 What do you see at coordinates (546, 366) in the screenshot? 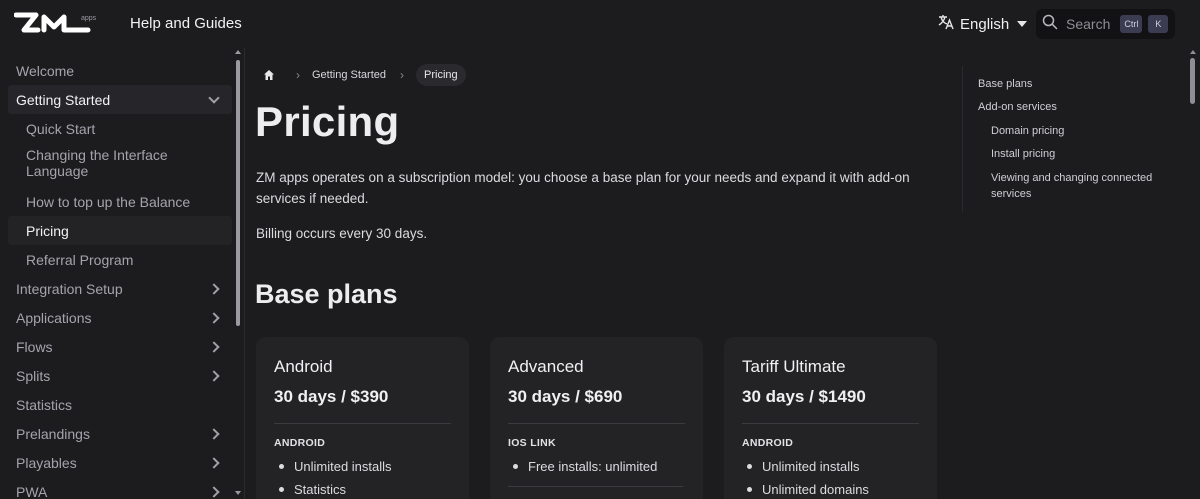
I see `plan-name: Advanced` at bounding box center [546, 366].